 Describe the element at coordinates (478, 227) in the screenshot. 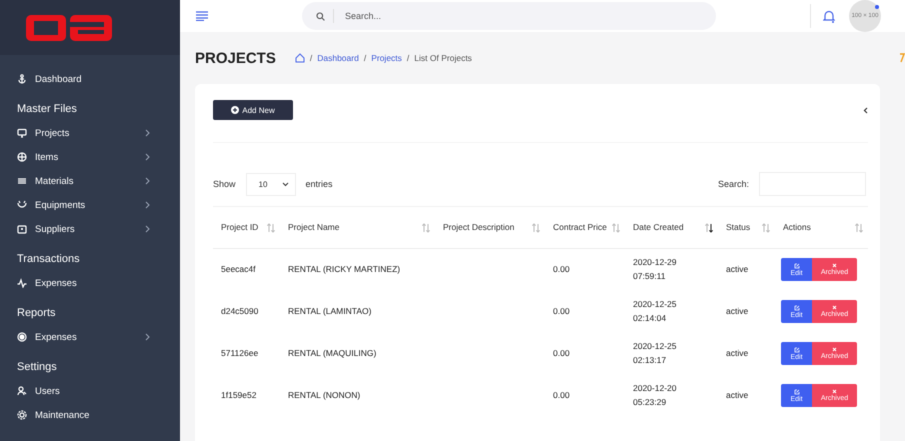

I see `column-header: Project Description` at that location.